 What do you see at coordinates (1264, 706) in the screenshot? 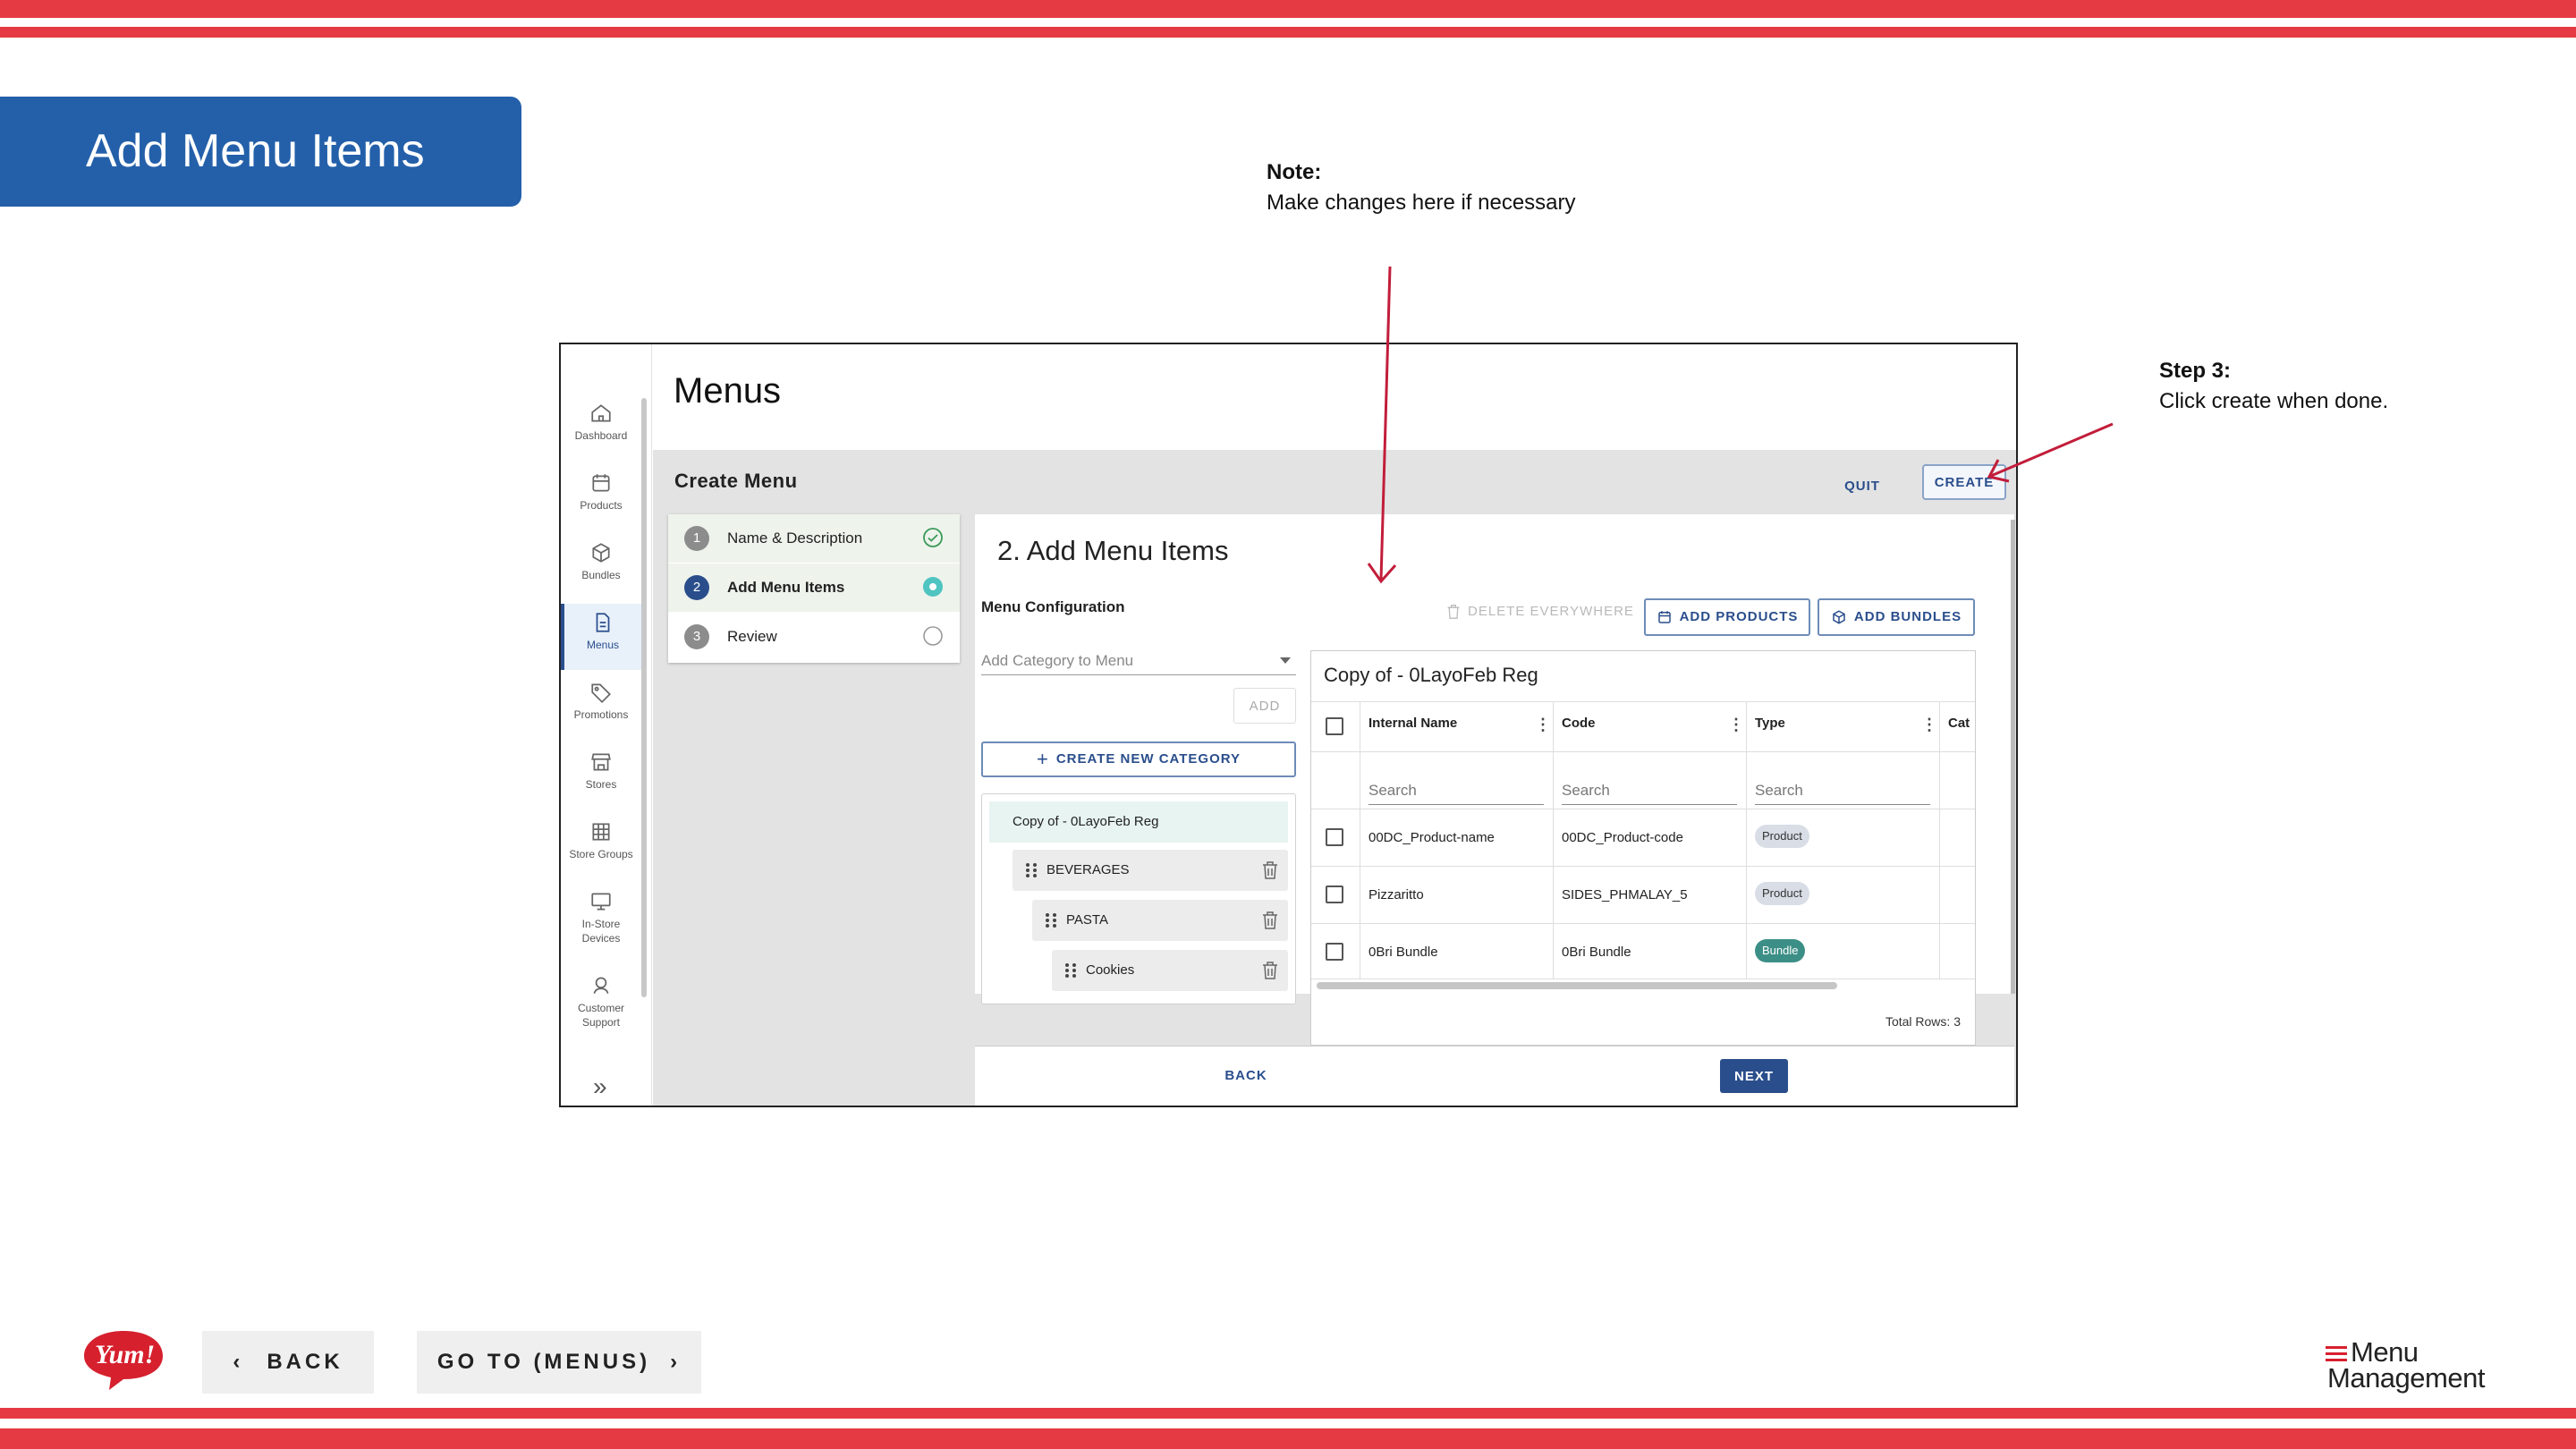
I see `add-category-button: ADD` at bounding box center [1264, 706].